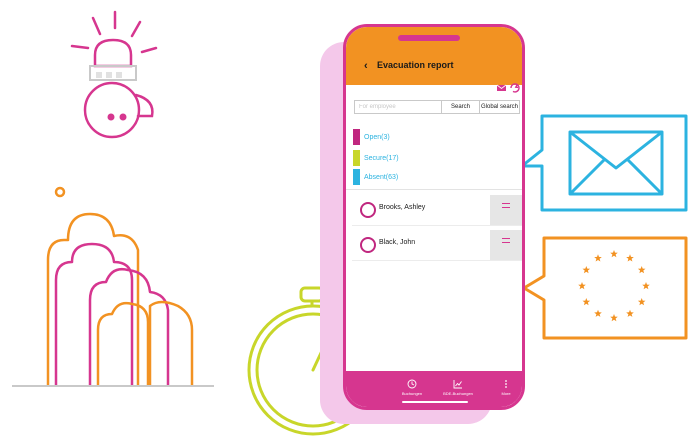  Describe the element at coordinates (437, 245) in the screenshot. I see `list-item: Black, John` at that location.